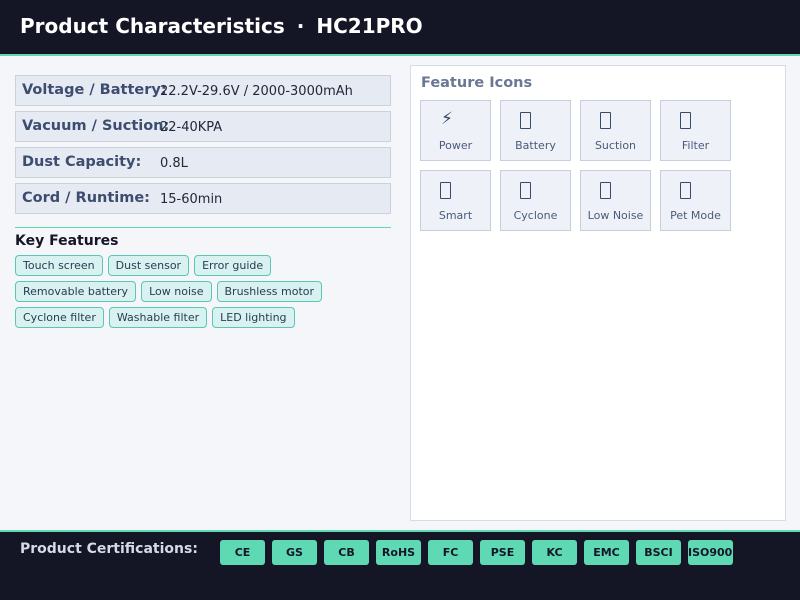 The image size is (800, 600). Describe the element at coordinates (695, 145) in the screenshot. I see `feature-label: Filter` at that location.